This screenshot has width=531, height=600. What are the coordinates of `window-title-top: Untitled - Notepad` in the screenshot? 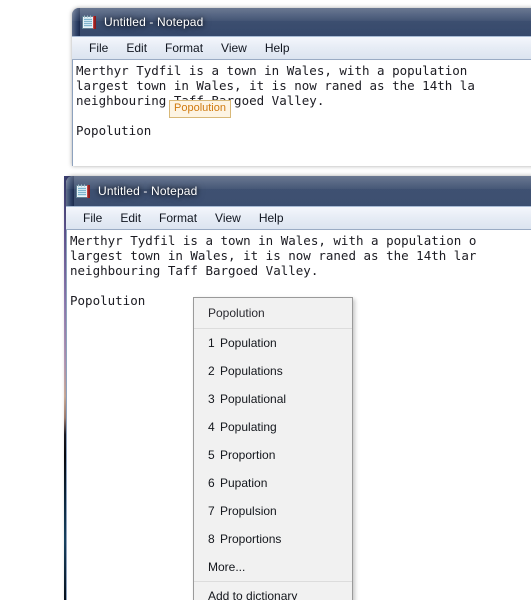 It's located at (154, 22).